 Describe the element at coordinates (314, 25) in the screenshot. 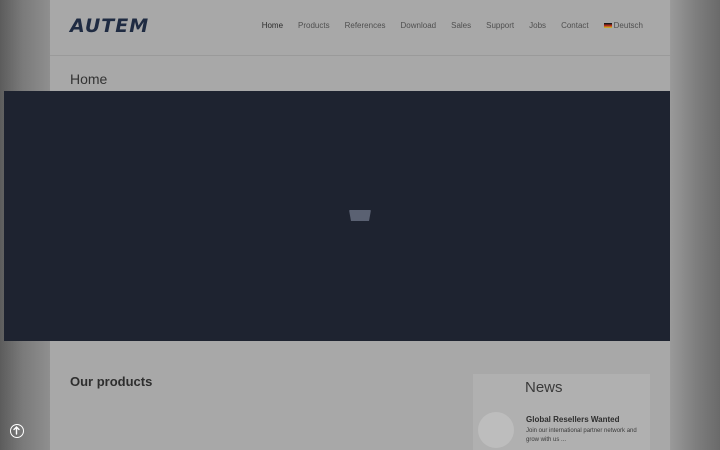

I see `nav-item-products: Products` at that location.